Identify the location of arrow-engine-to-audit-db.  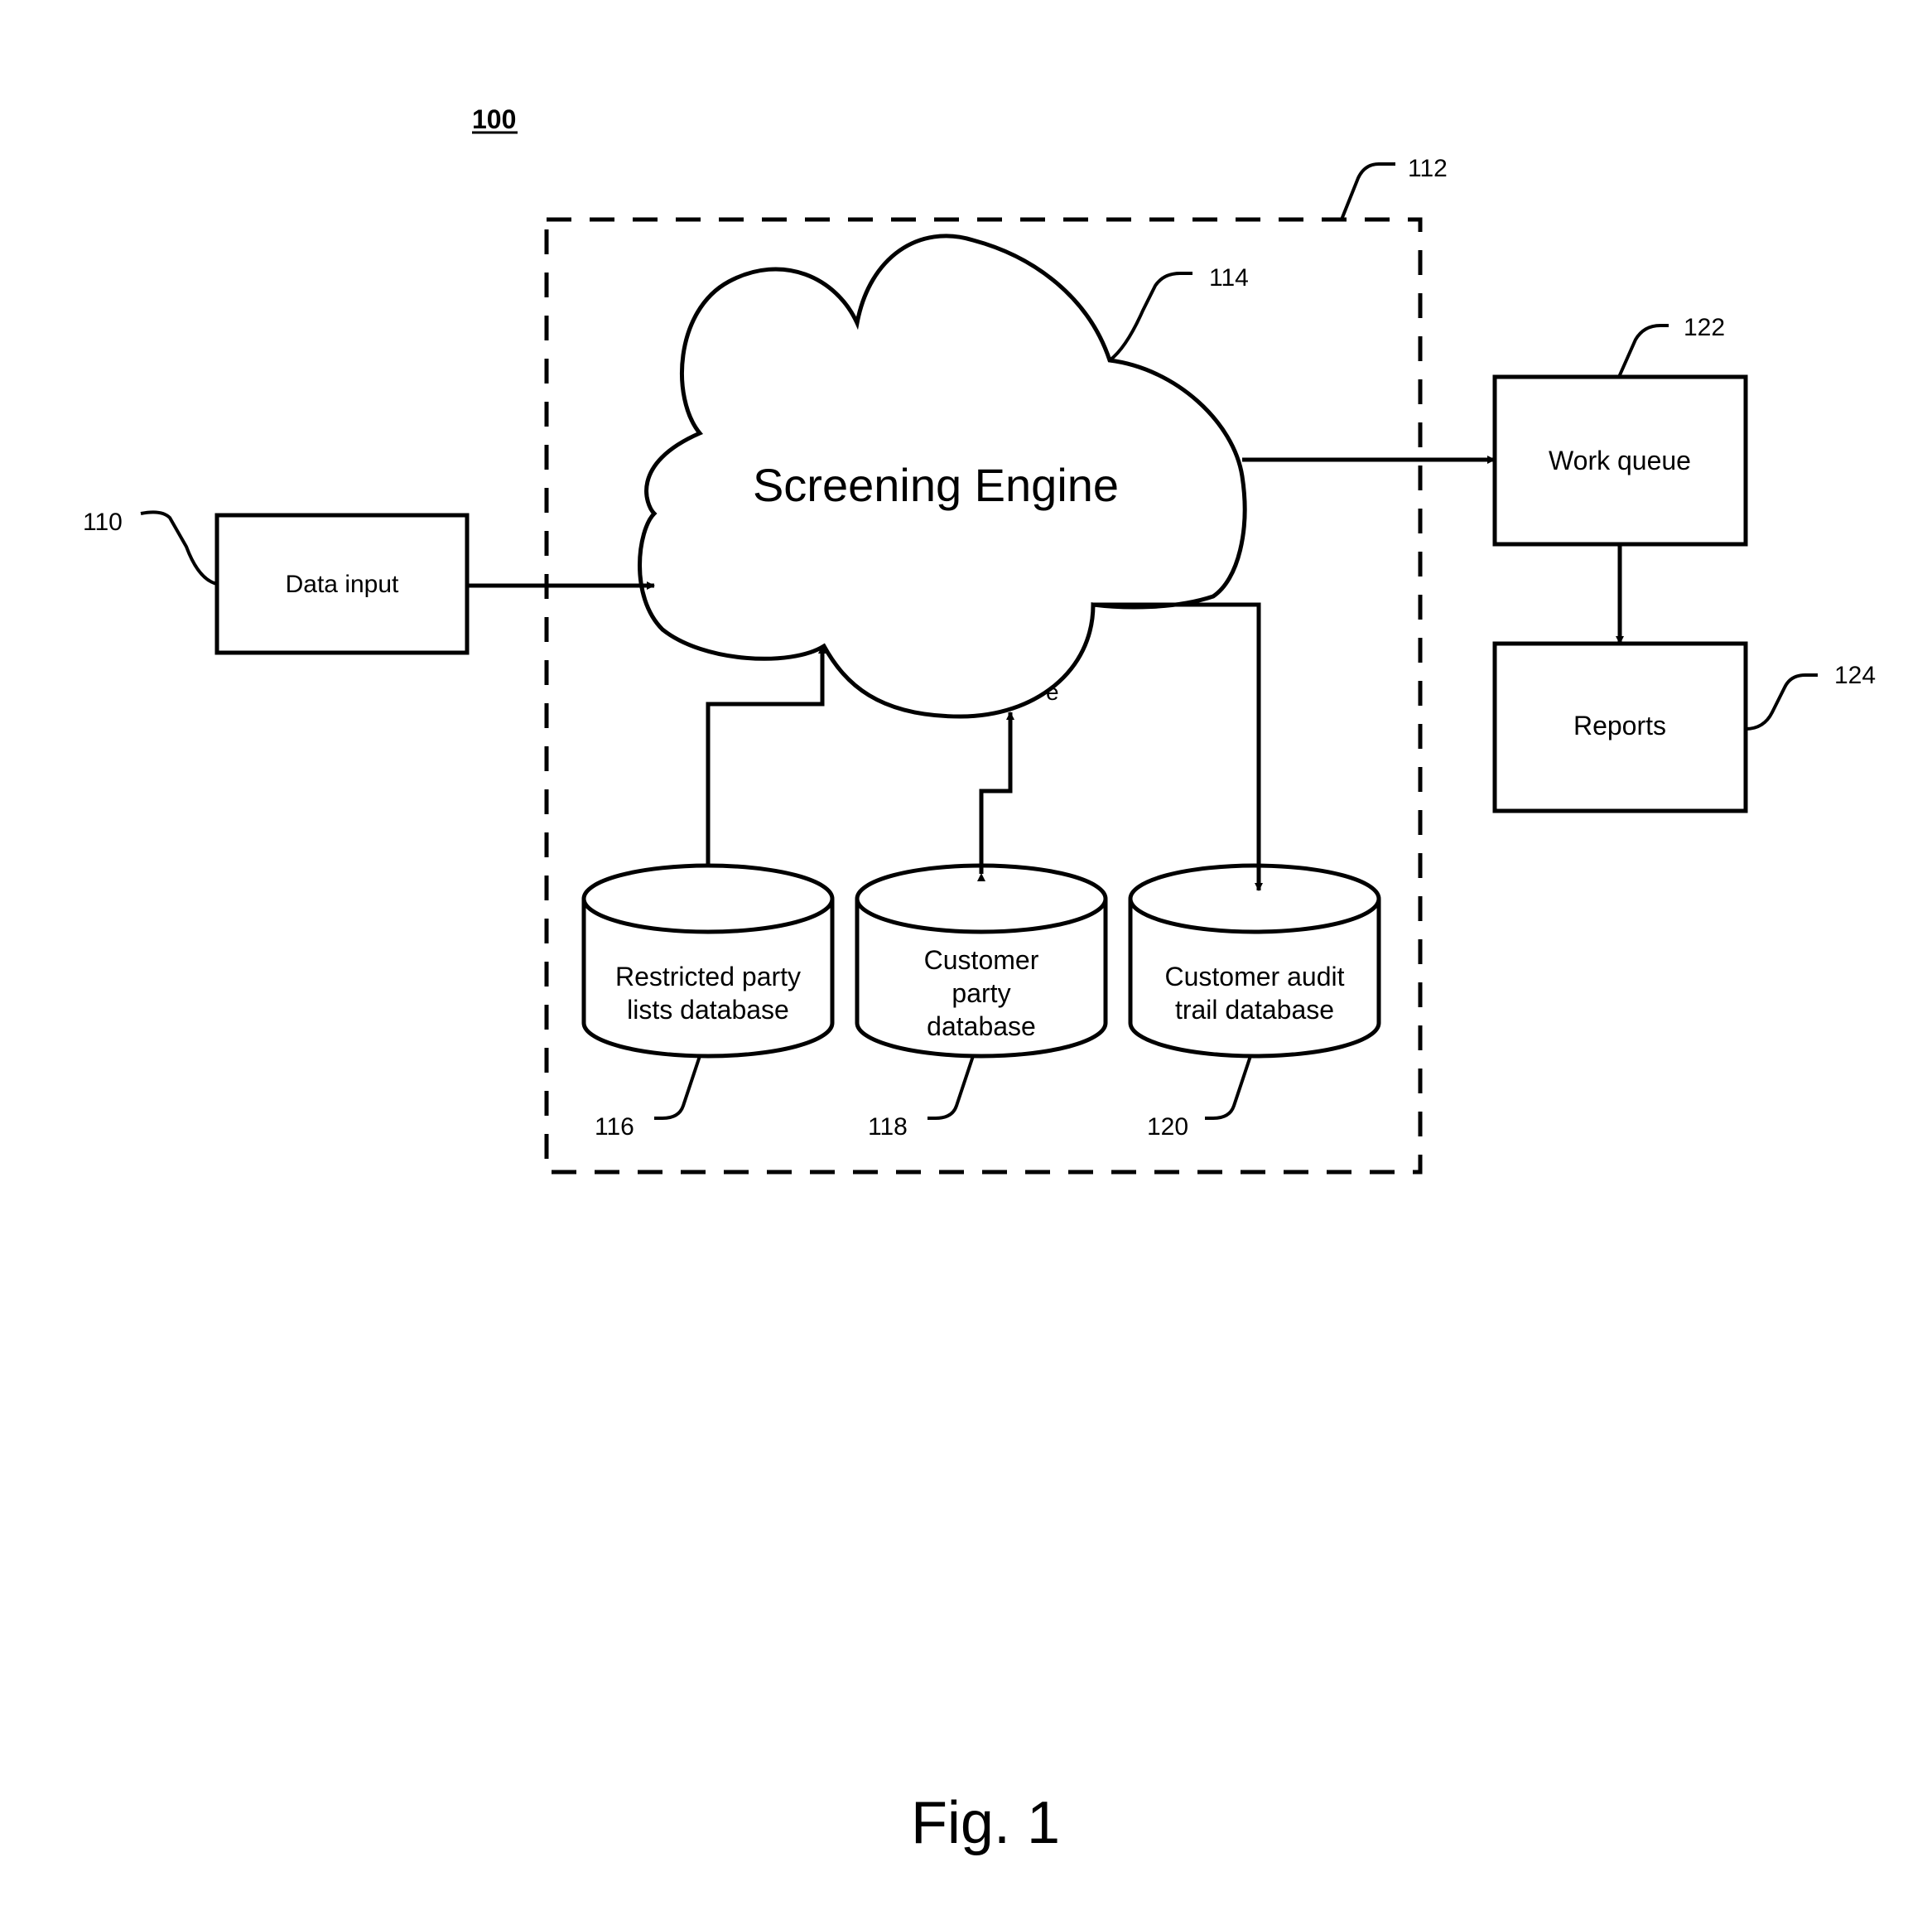
(1178, 746).